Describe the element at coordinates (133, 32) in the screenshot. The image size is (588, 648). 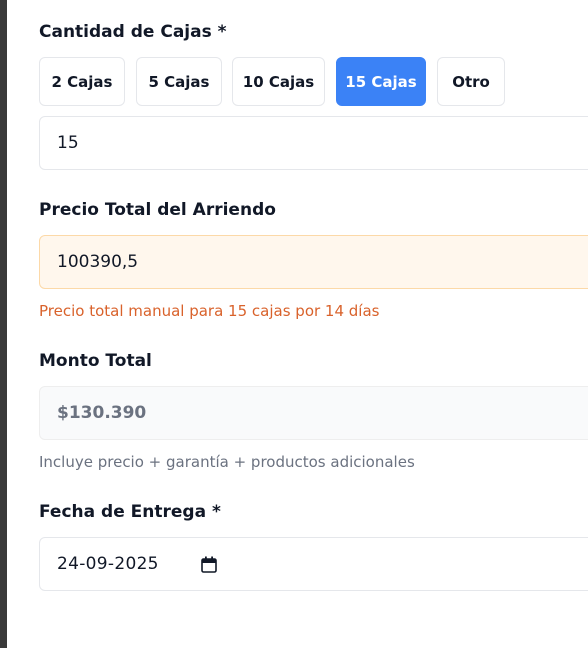
I see `cantidad-label: Cantidad de Cajas *` at that location.